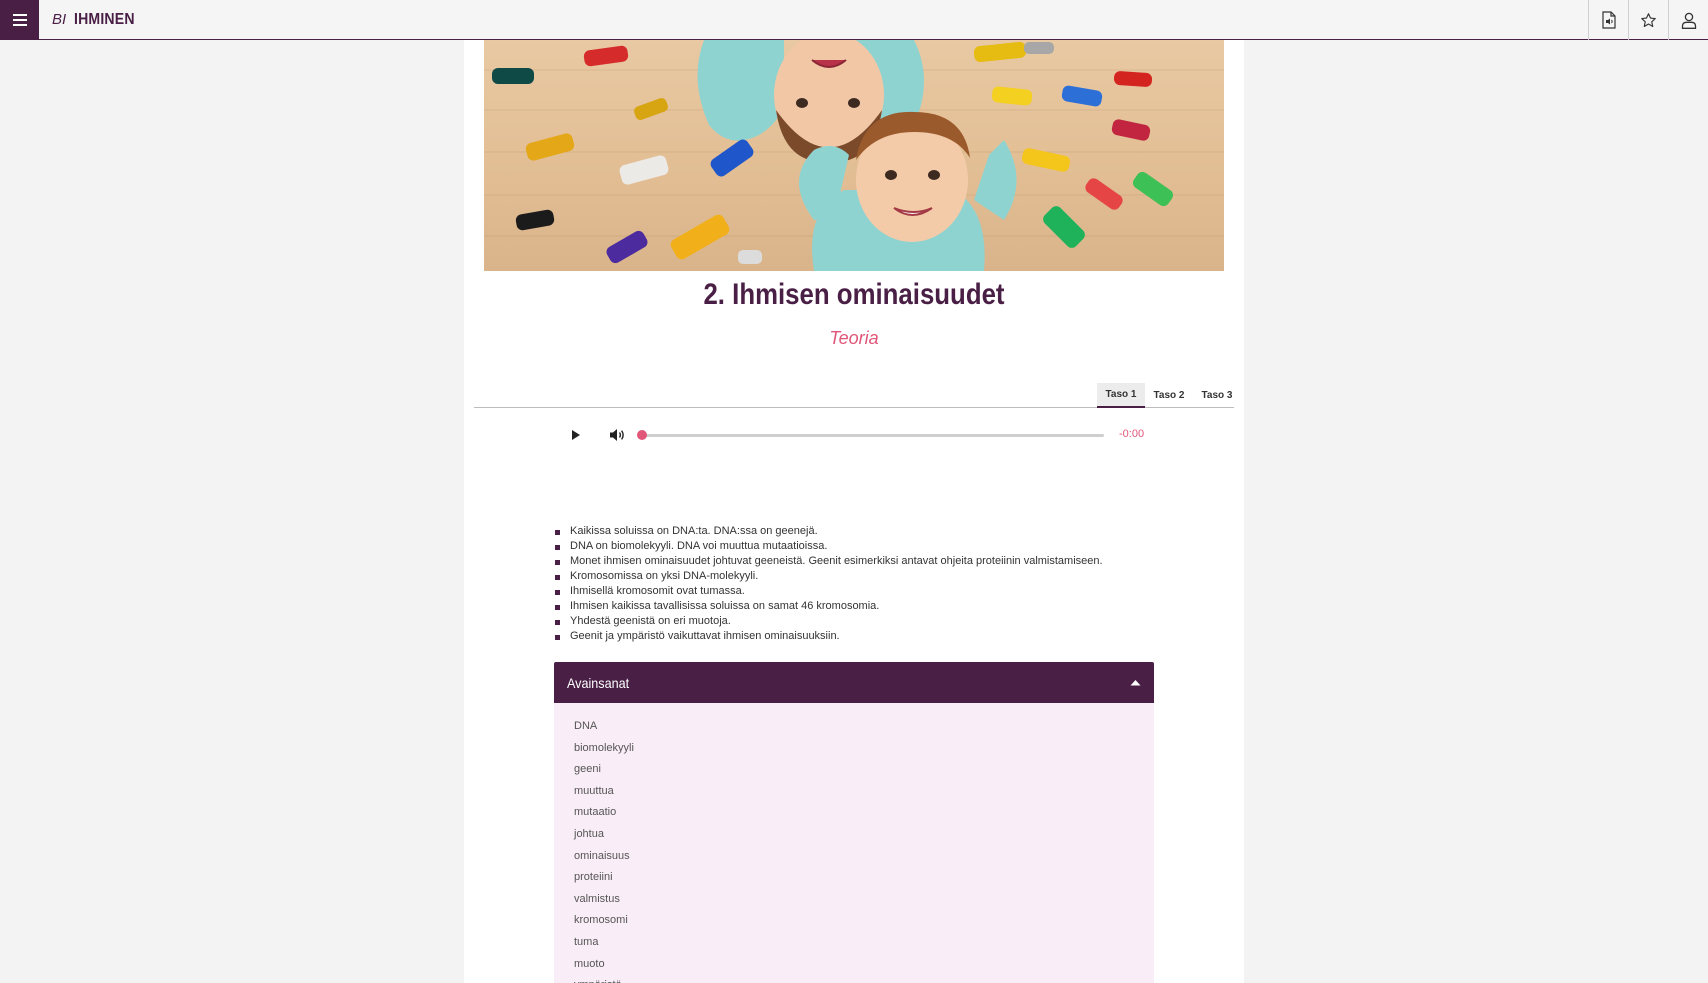 The width and height of the screenshot is (1708, 983). I want to click on keyword-item: valmistus, so click(597, 898).